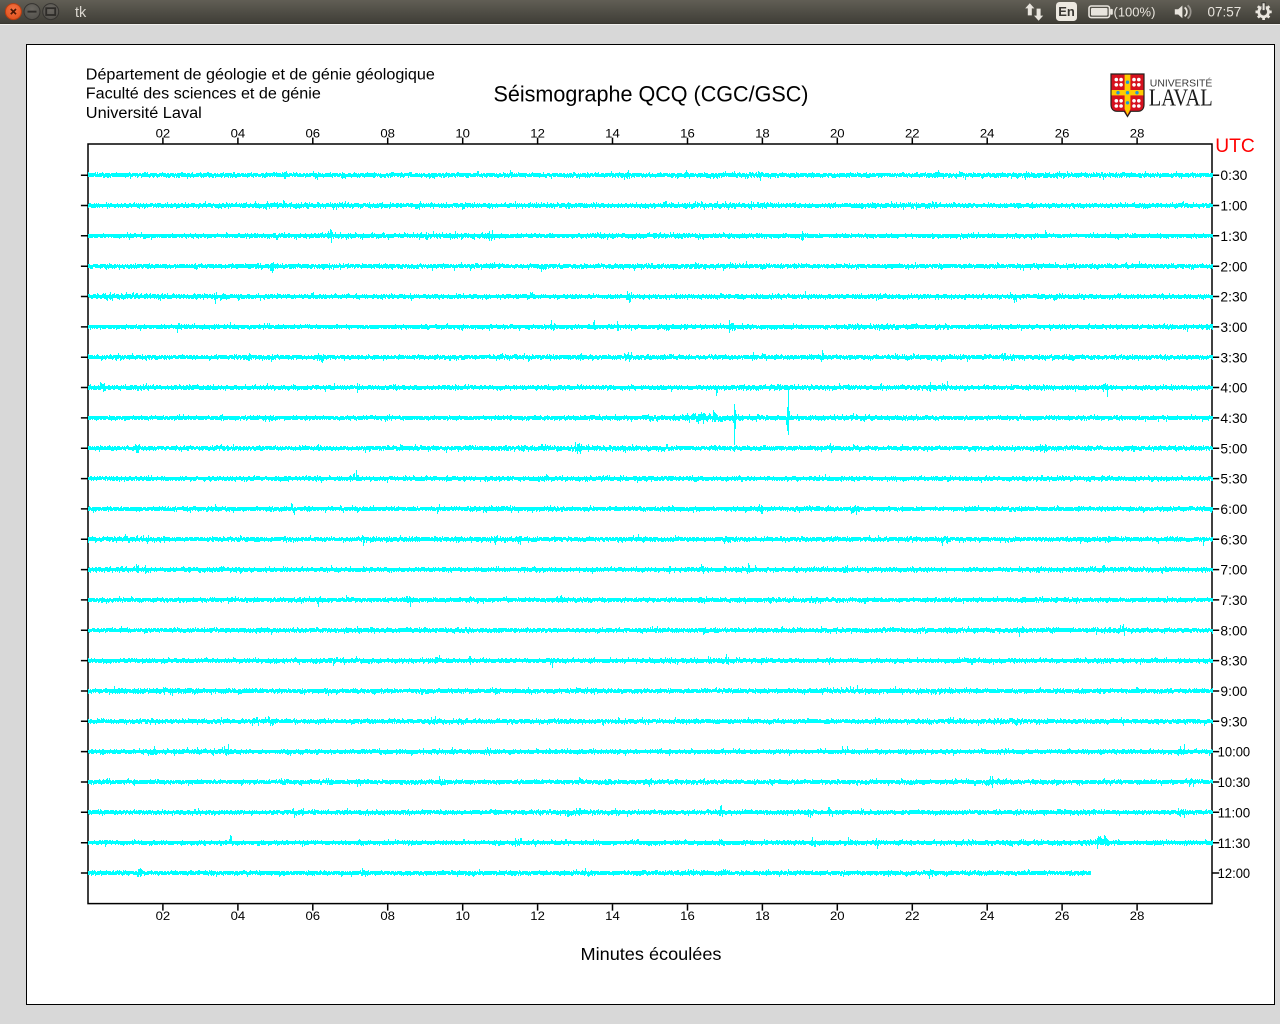 The height and width of the screenshot is (1024, 1280). Describe the element at coordinates (1135, 11) in the screenshot. I see `svg-text: (100%)` at that location.